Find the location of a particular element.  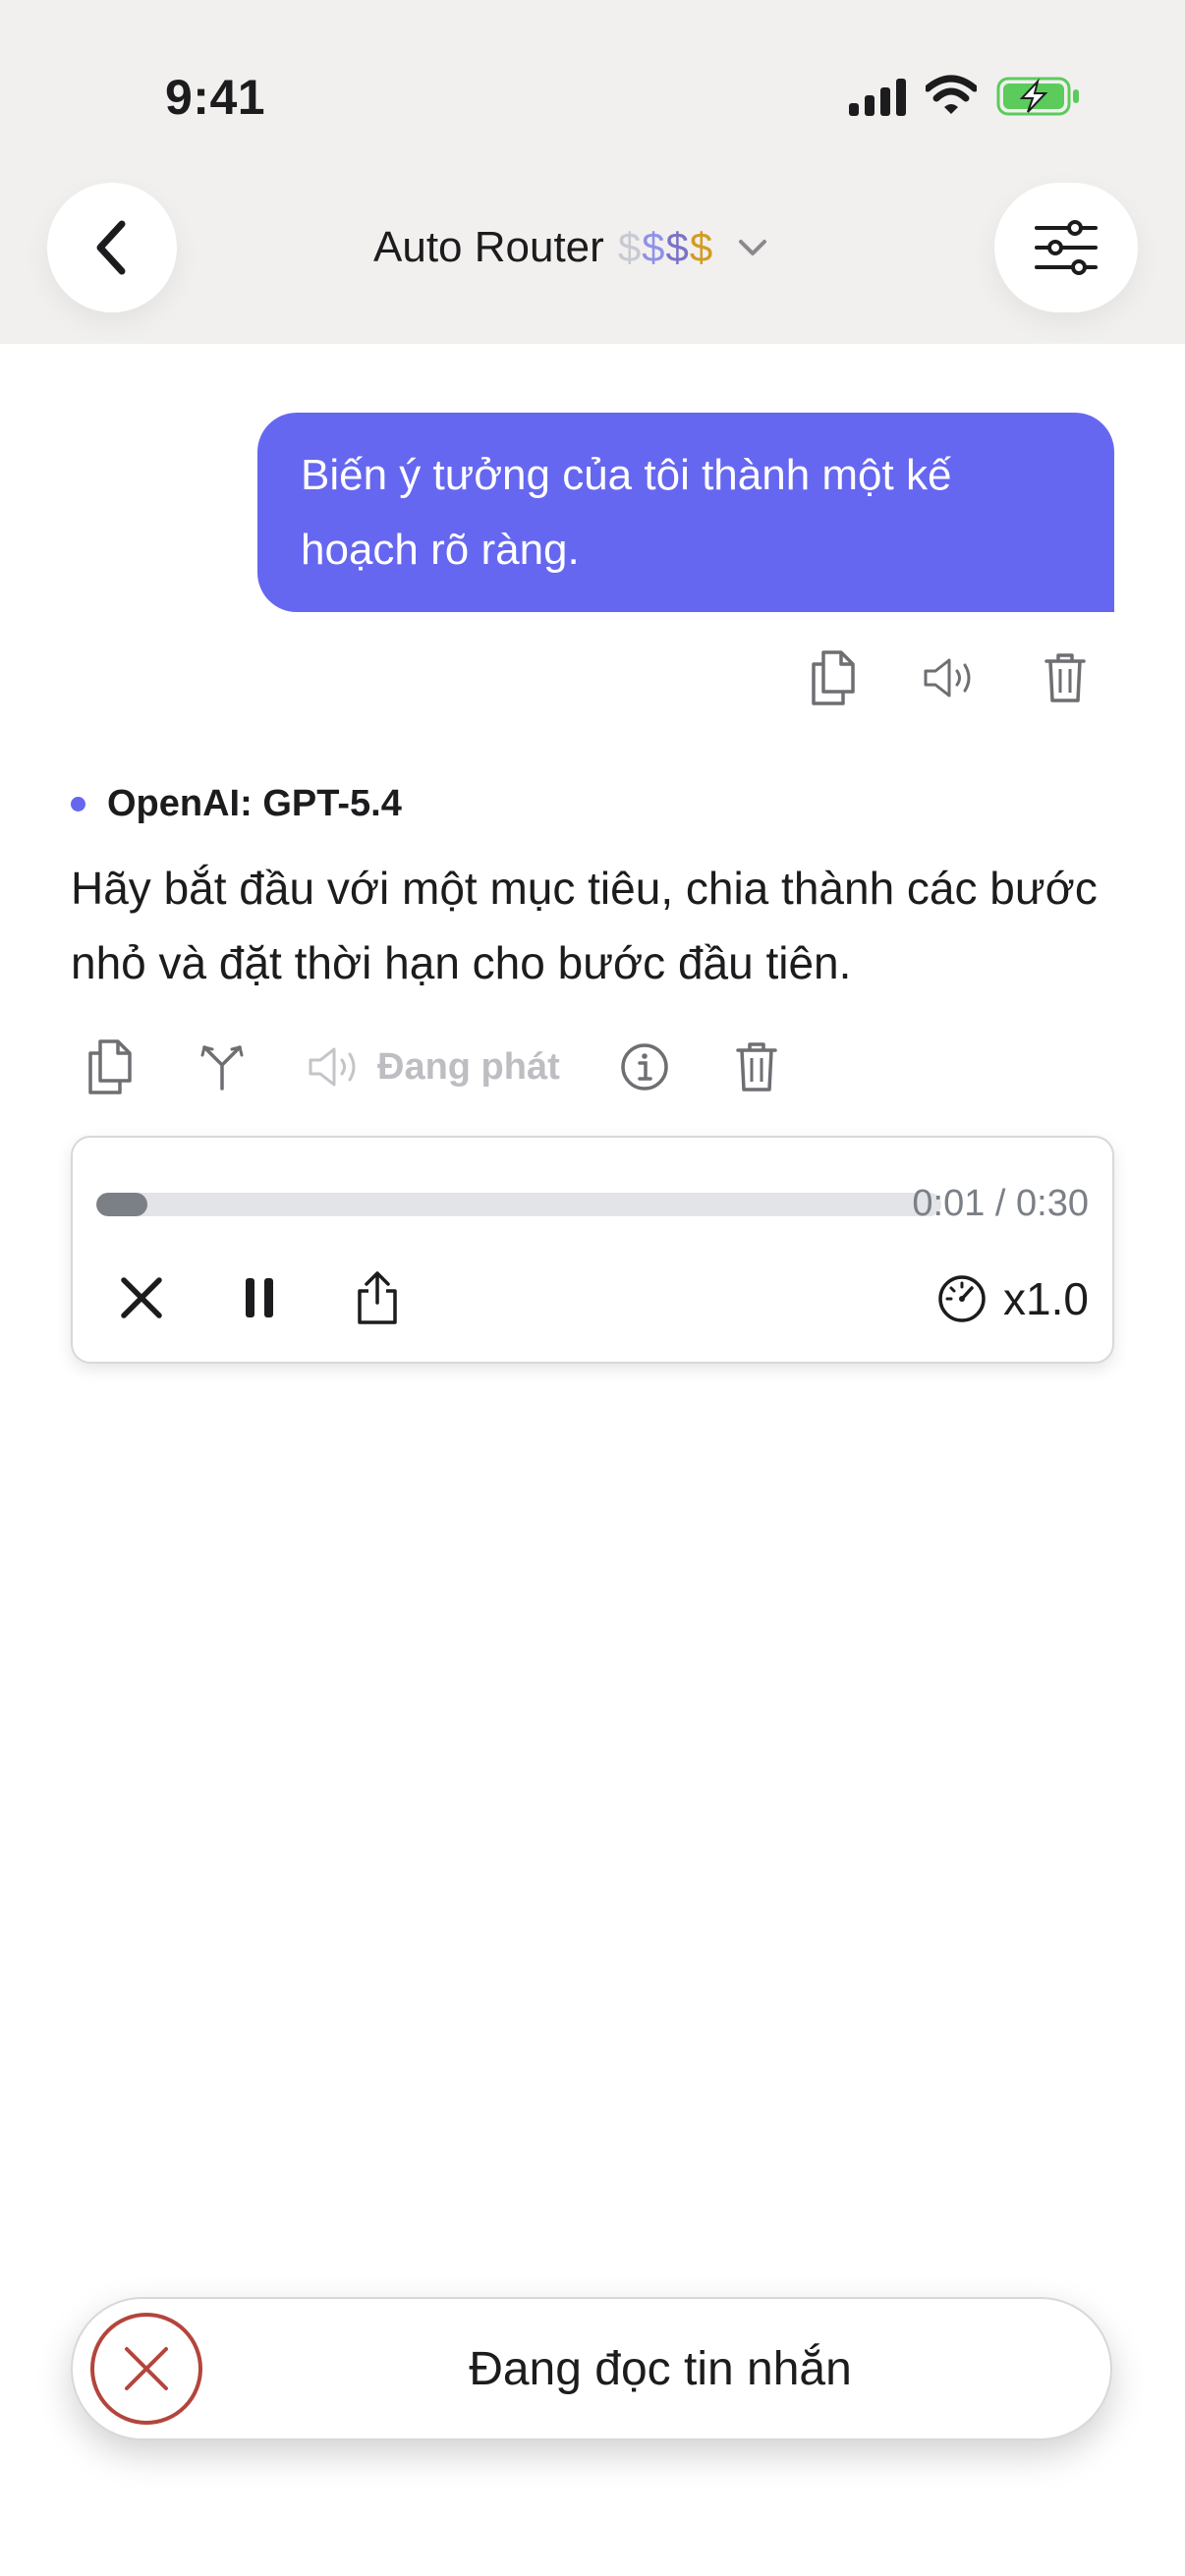

playing-label: Đang phát is located at coordinates (469, 1066).